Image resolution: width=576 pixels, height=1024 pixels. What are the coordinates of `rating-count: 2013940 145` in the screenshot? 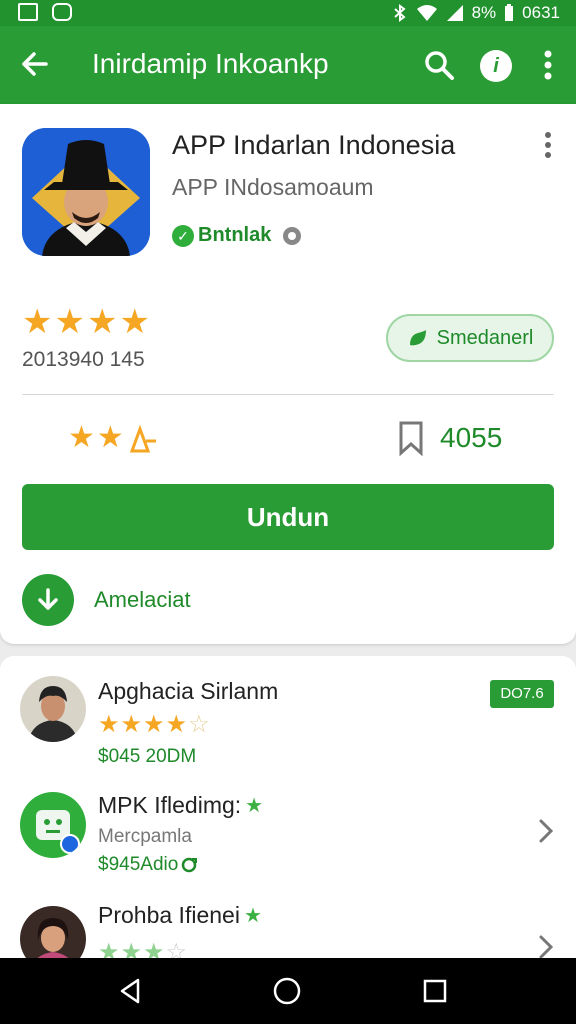 It's located at (83, 359).